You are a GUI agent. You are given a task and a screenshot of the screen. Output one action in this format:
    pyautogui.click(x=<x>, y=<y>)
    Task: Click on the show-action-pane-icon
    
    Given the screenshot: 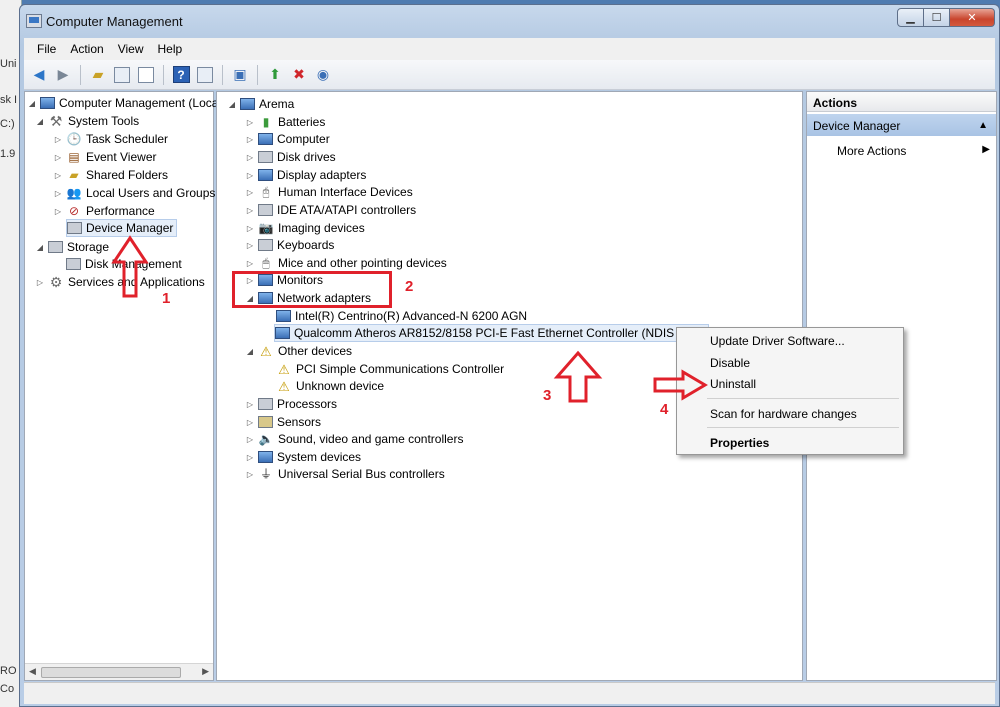 What is the action you would take?
    pyautogui.click(x=205, y=75)
    